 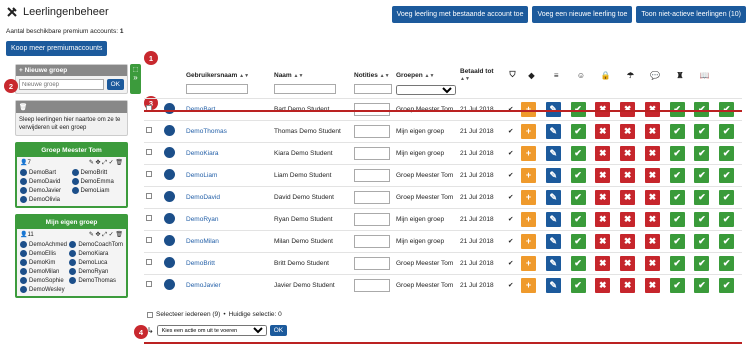 I want to click on group-member: DemoJavier, so click(x=46, y=190).